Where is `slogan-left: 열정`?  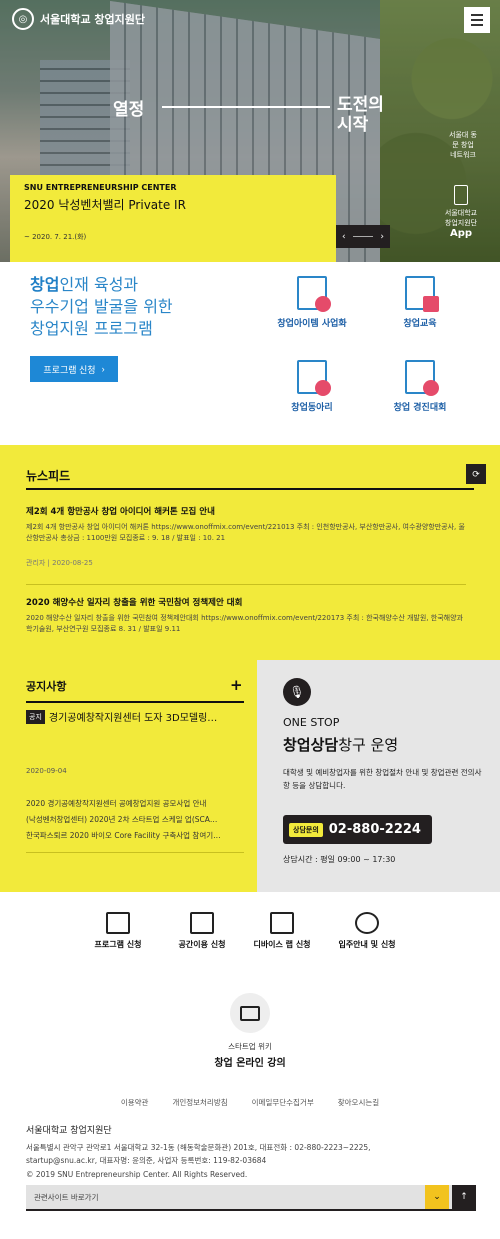 slogan-left: 열정 is located at coordinates (129, 110).